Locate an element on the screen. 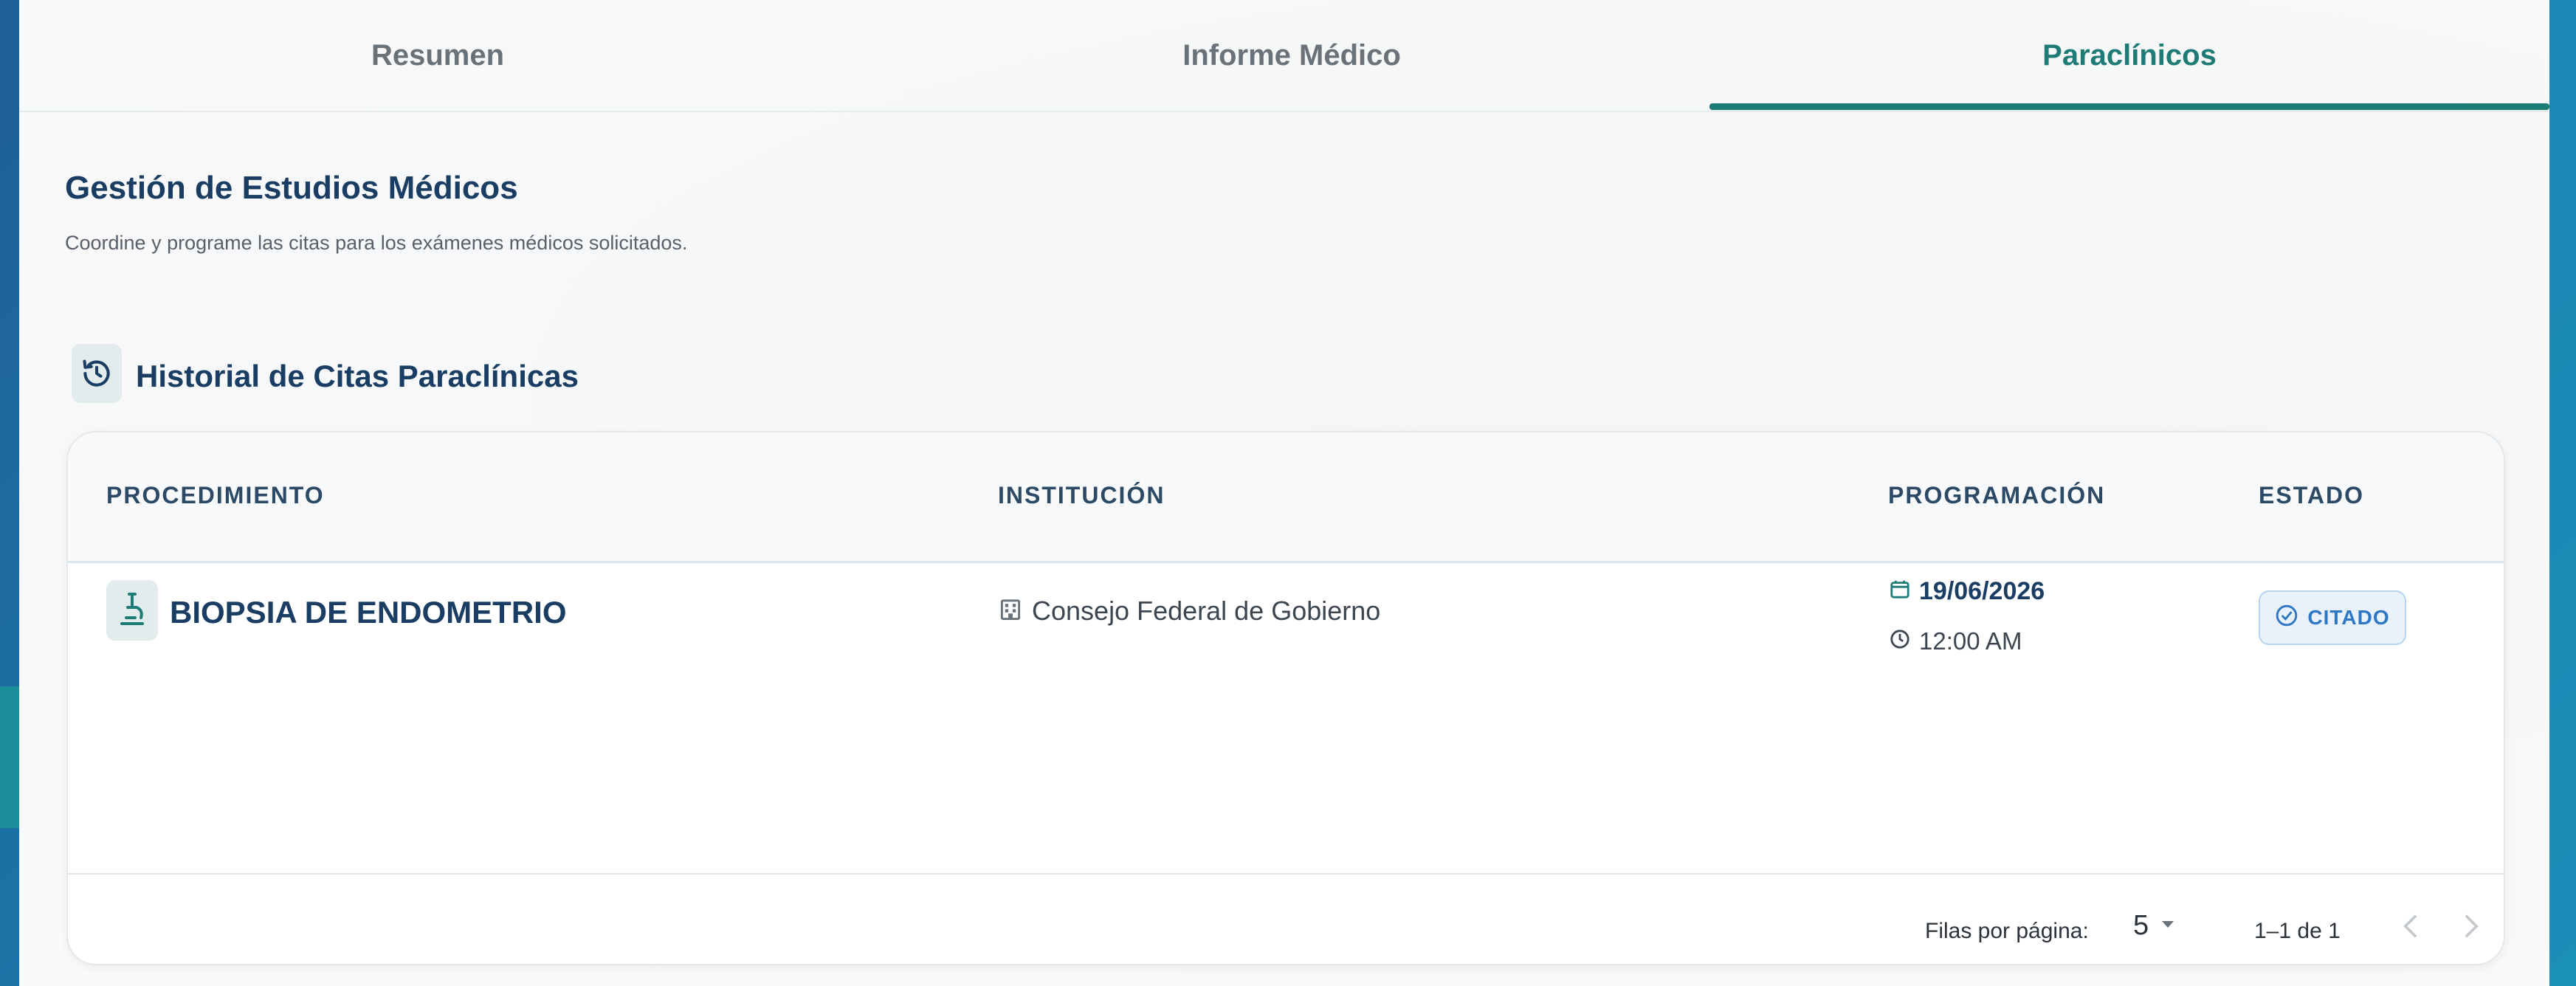 This screenshot has height=986, width=2576. date-text: 19/06/2026 is located at coordinates (1982, 591).